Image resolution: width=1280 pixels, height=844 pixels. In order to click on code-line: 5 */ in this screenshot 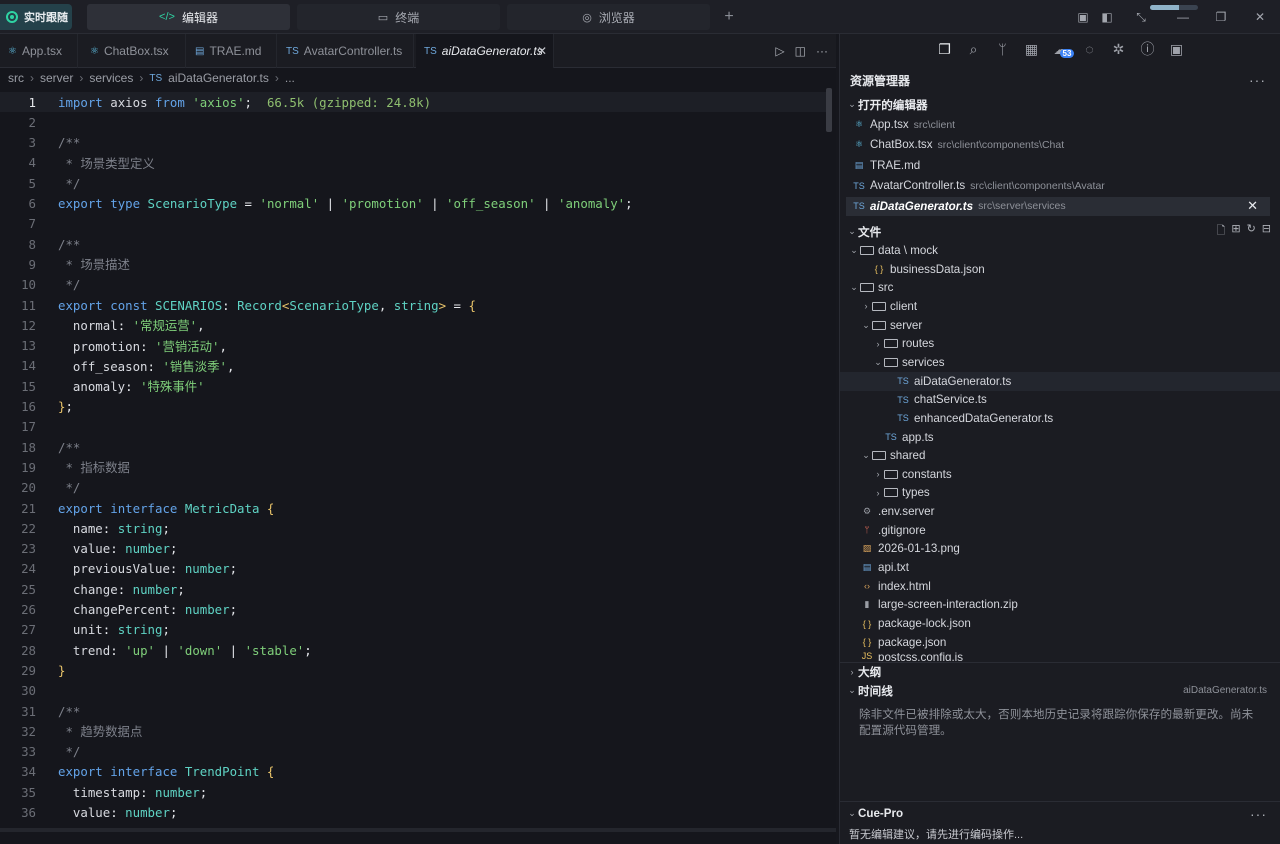, I will do `click(413, 183)`.